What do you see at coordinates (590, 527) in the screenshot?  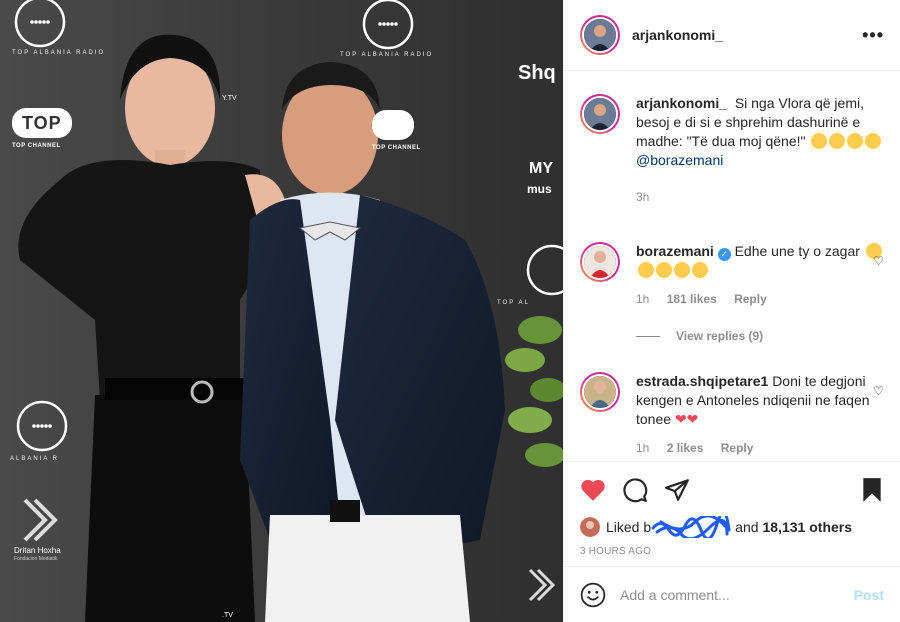 I see `liker-avatar` at bounding box center [590, 527].